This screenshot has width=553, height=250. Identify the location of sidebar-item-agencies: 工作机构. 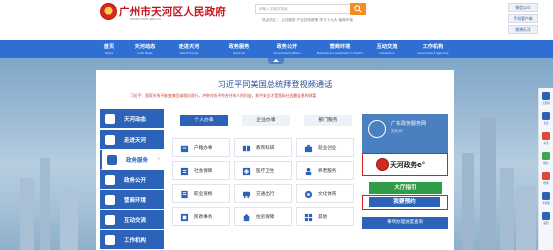
(132, 240).